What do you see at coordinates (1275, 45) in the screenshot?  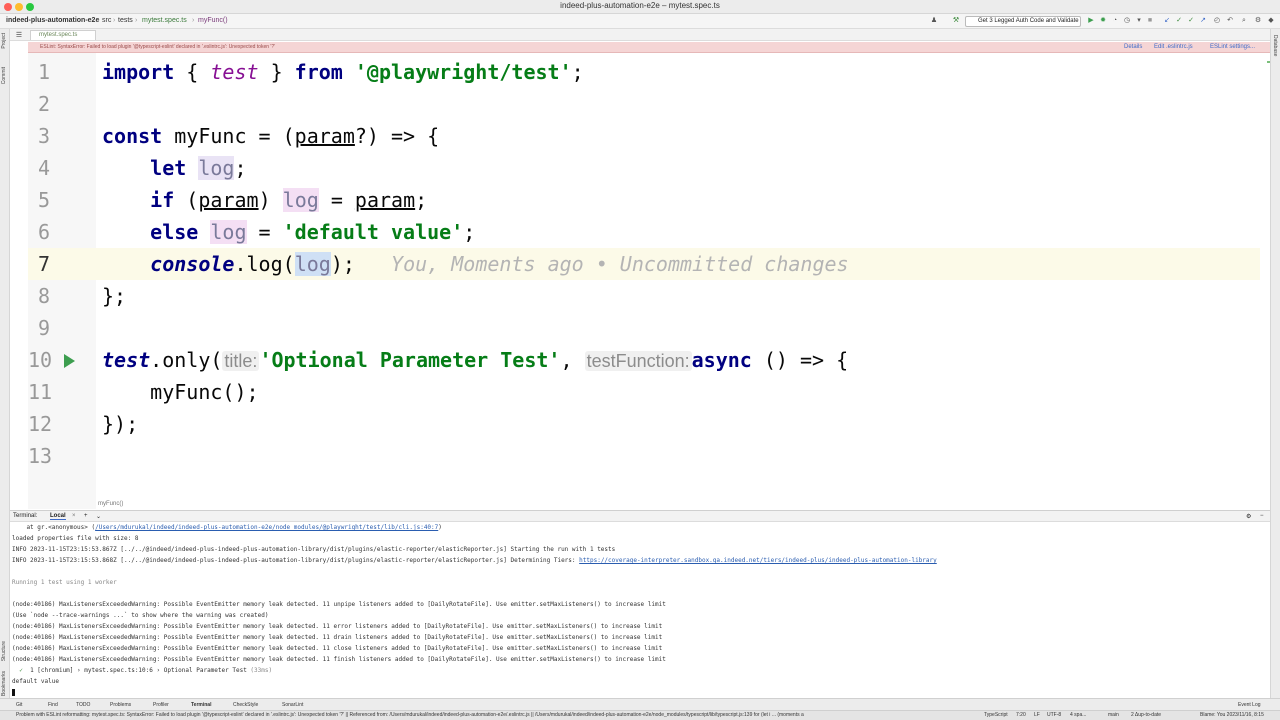 I see `database-tool-button: Database` at bounding box center [1275, 45].